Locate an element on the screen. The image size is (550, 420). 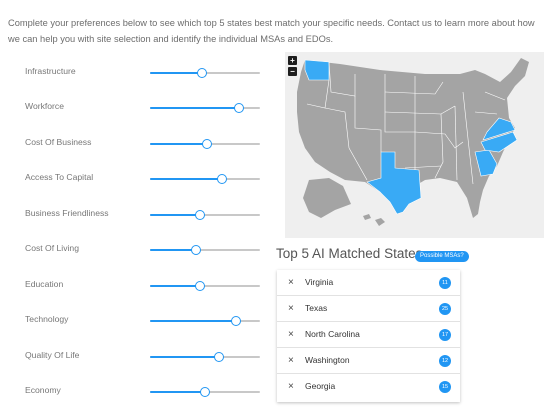
state-washington is located at coordinates (317, 70).